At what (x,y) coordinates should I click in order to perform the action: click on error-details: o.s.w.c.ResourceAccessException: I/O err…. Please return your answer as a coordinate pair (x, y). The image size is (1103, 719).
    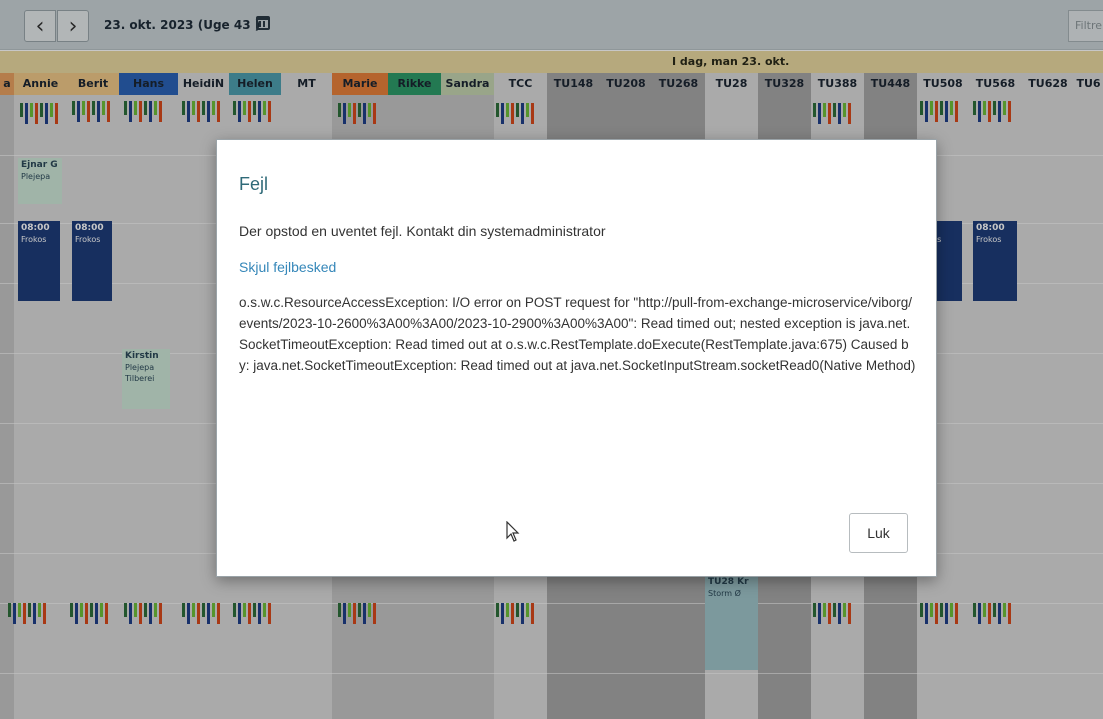
    Looking at the image, I should click on (577, 334).